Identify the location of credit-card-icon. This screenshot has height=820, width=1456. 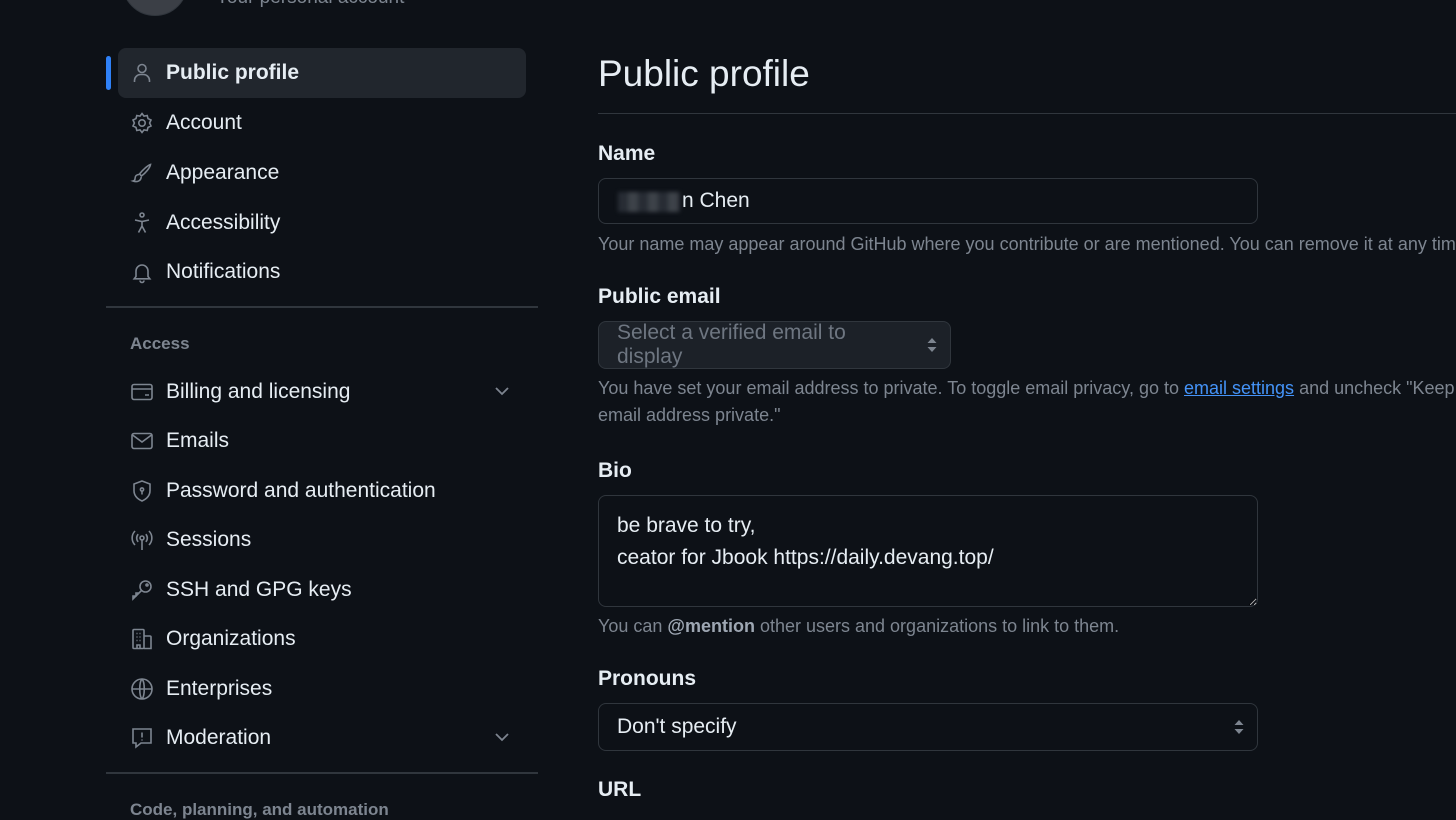
(142, 392).